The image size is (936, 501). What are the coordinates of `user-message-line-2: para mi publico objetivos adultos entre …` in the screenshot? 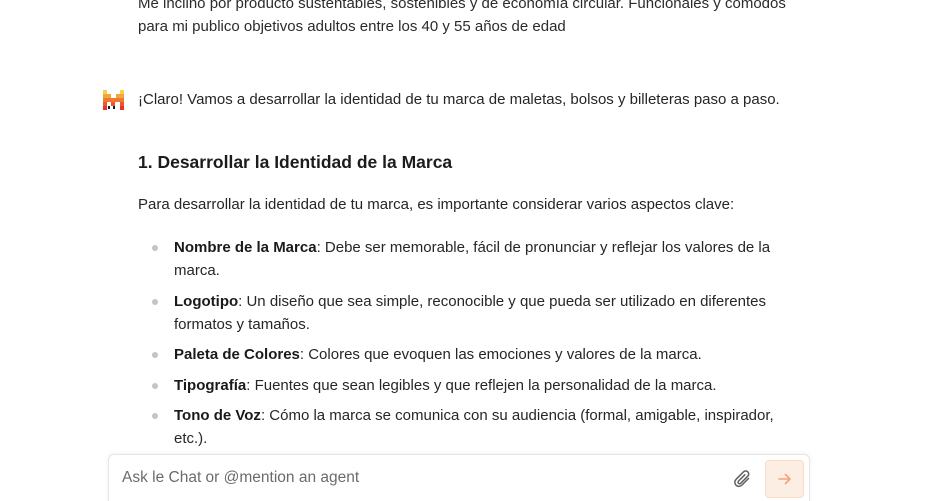 It's located at (352, 26).